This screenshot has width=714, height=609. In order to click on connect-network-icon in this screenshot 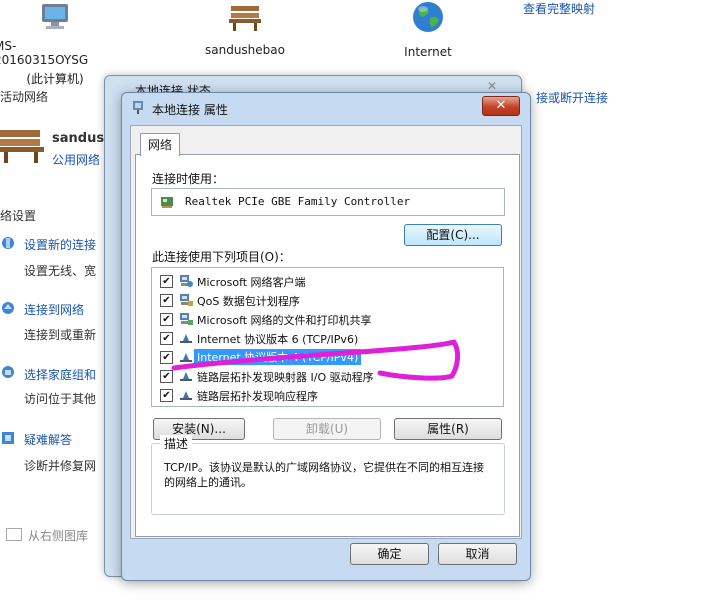, I will do `click(8, 308)`.